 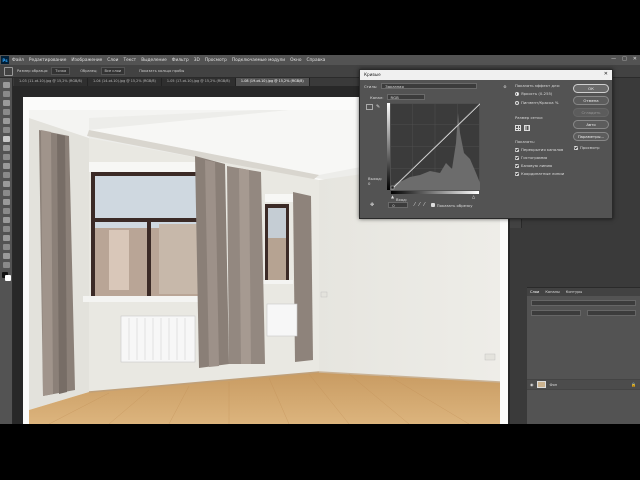 What do you see at coordinates (473, 196) in the screenshot?
I see `white-point-slider-icon: △` at bounding box center [473, 196].